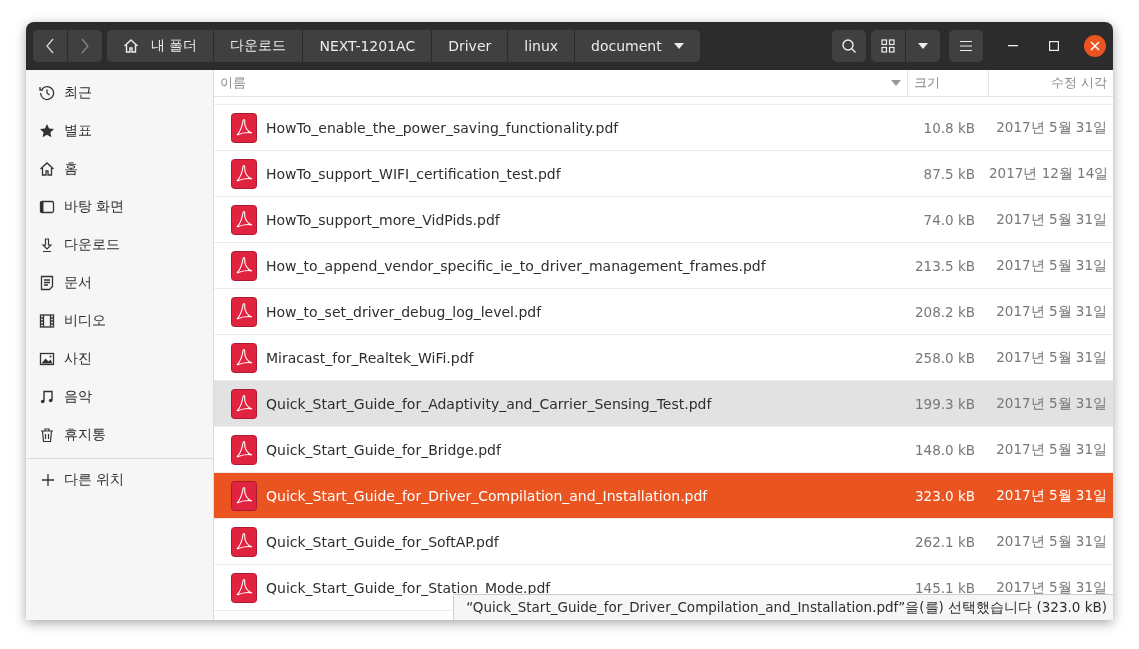 The width and height of the screenshot is (1139, 649). What do you see at coordinates (663, 174) in the screenshot?
I see `file-row: HowTo_support_WIFI_certification_test.pdf 87.5 kB 2017년 12월 14일` at bounding box center [663, 174].